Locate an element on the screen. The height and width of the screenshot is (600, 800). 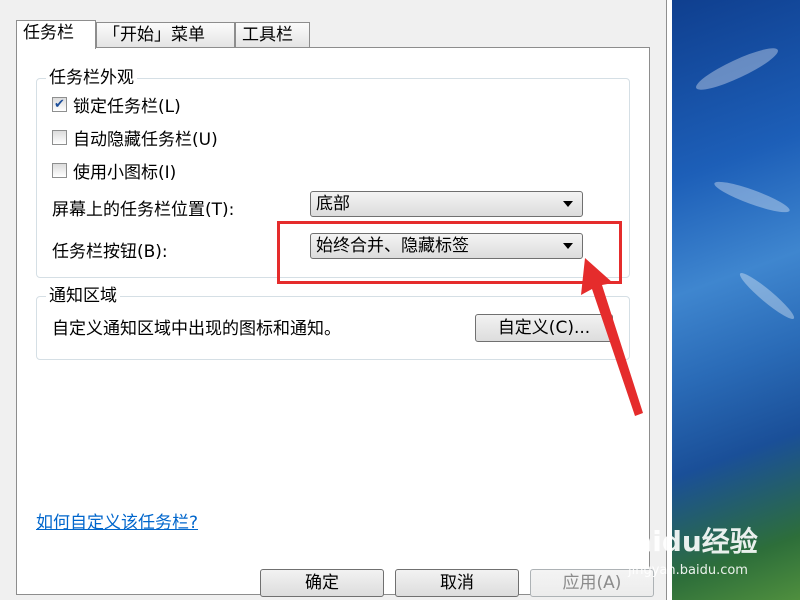
taskbar-buttons-select: 始终合并、隐藏标签 is located at coordinates (446, 246).